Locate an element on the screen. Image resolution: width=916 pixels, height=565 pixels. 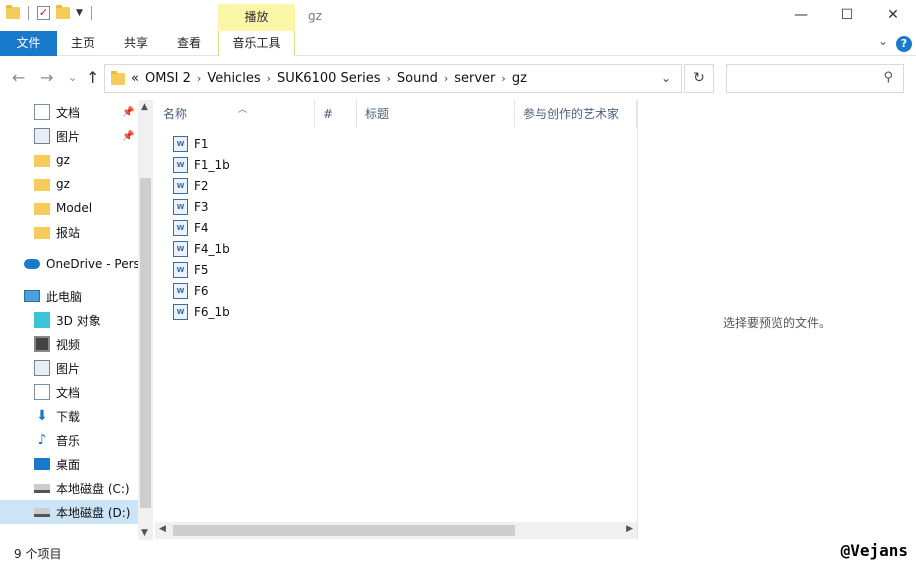
sidebar-scrollbar: ▲ ▼ is located at coordinates (145, 320).